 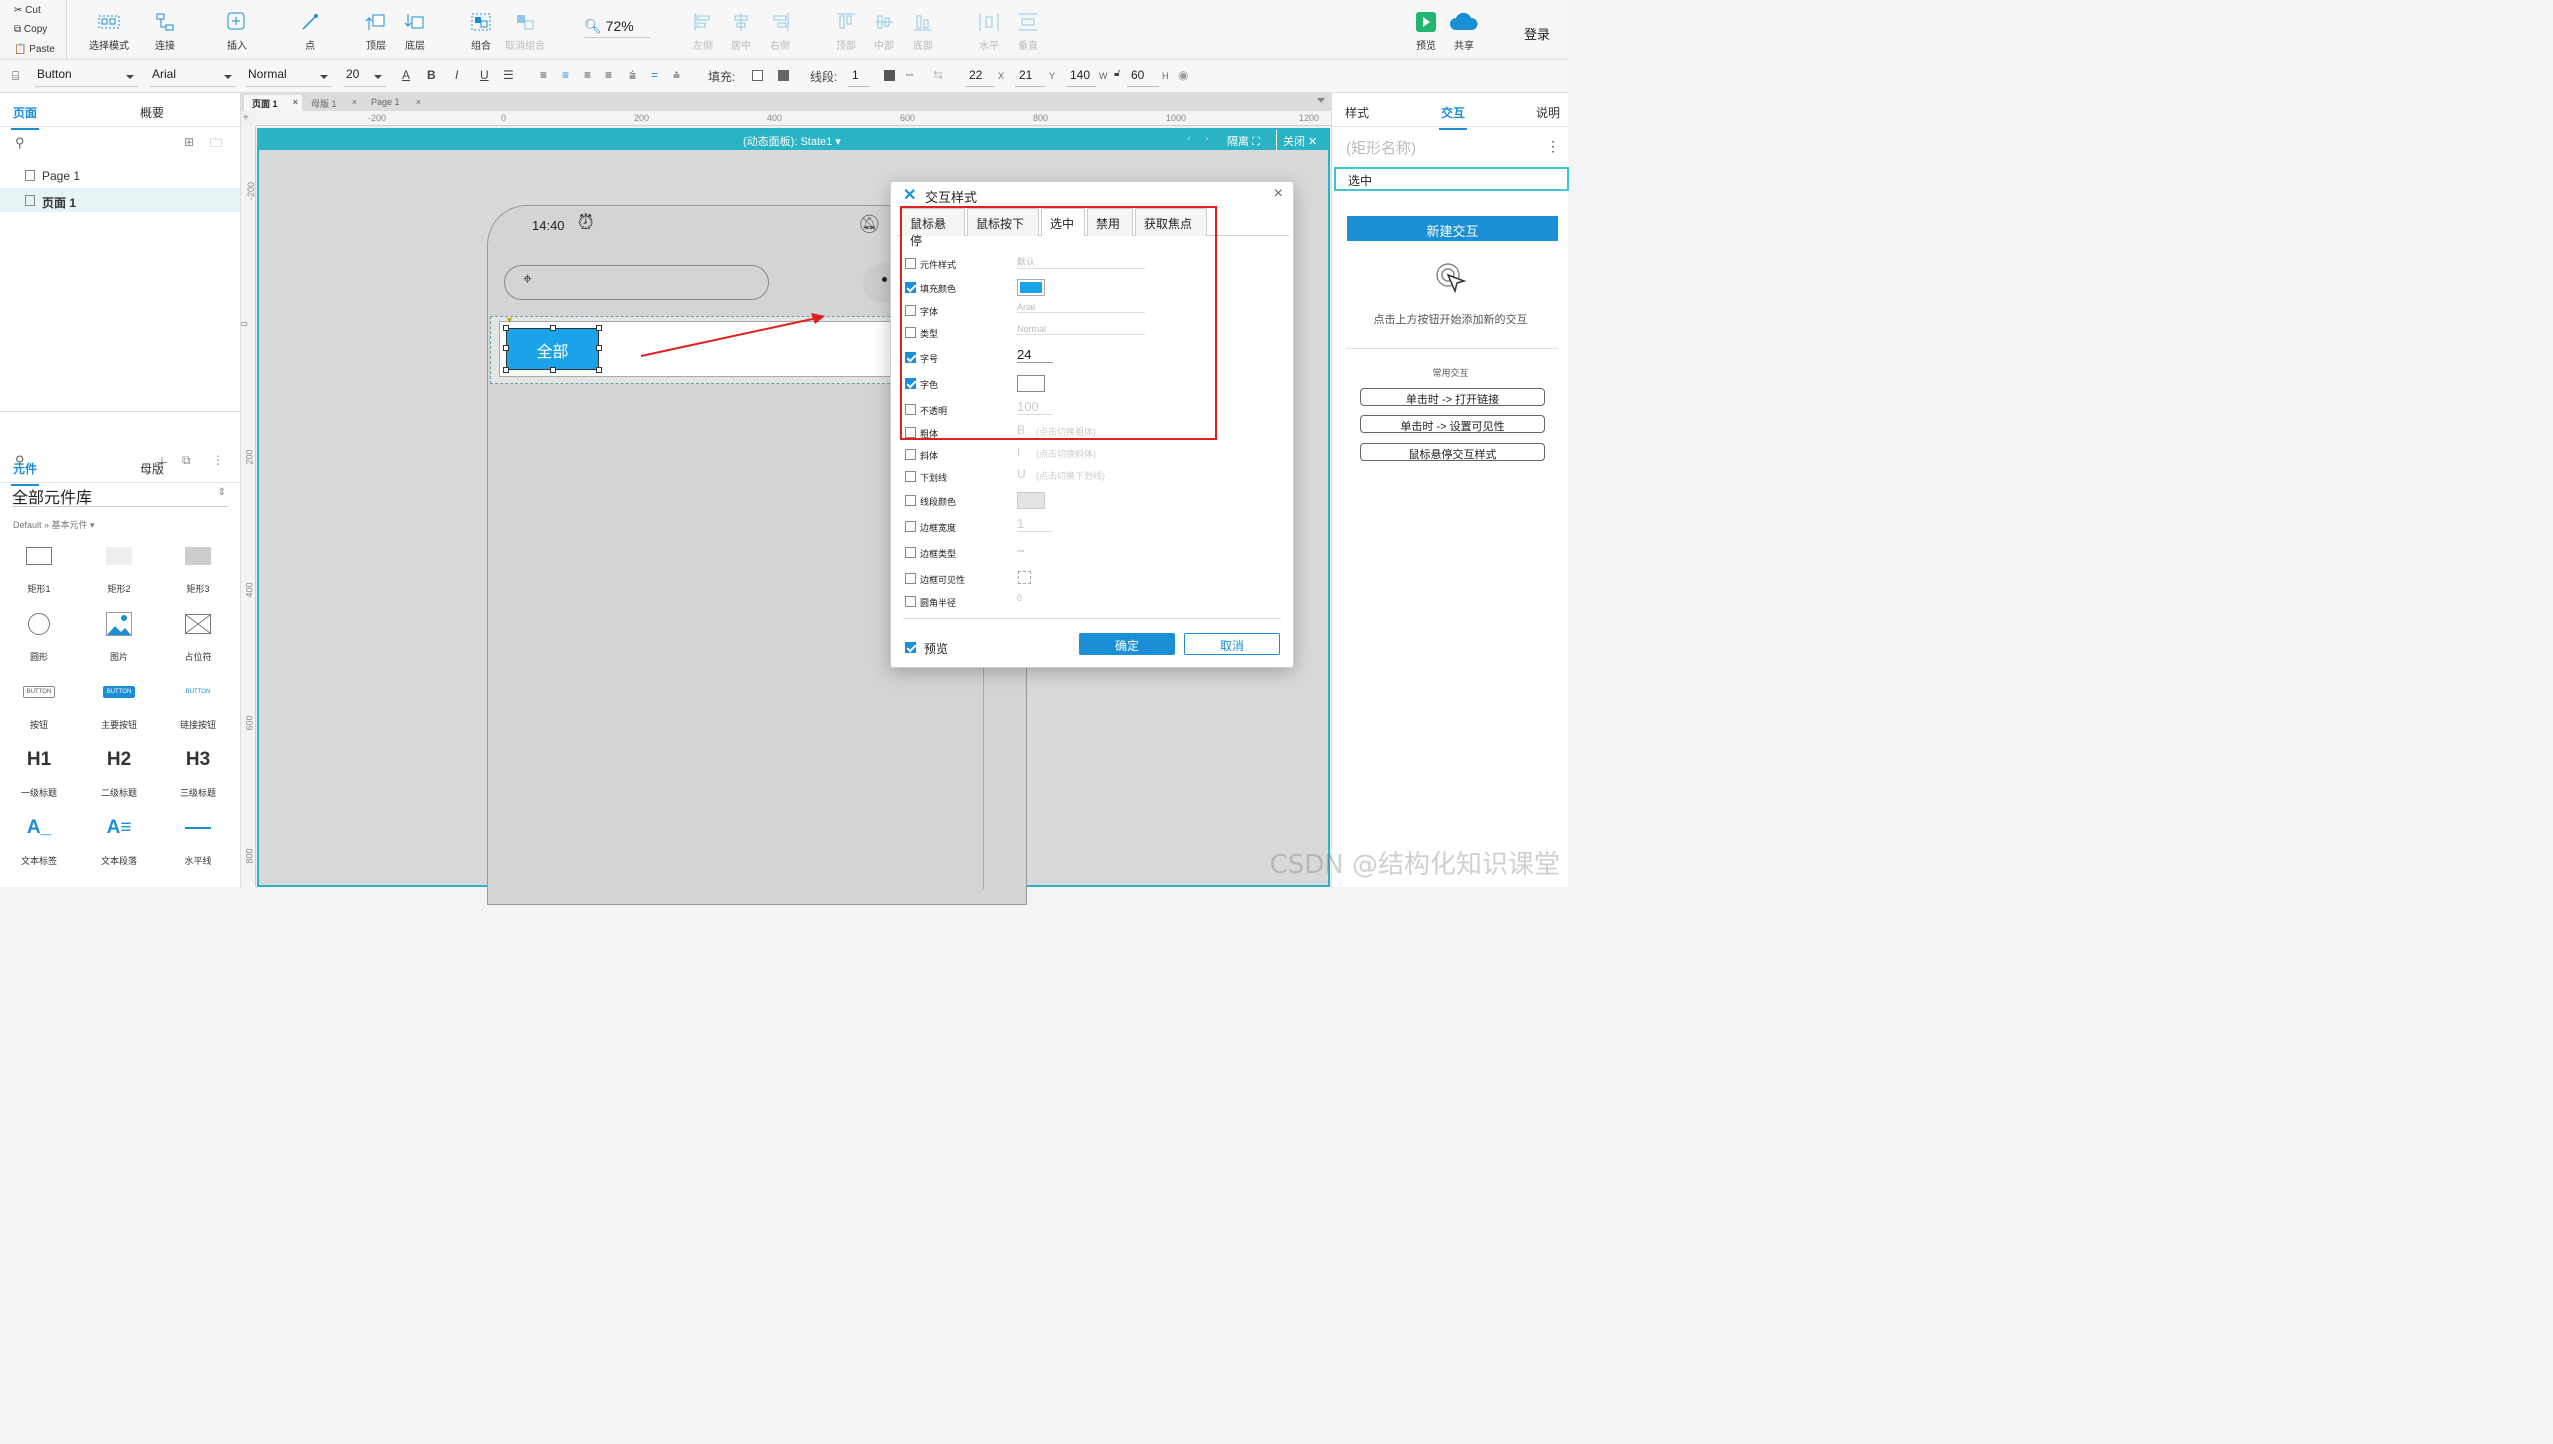 What do you see at coordinates (1300, 141) in the screenshot?
I see `close-panel-button: 关闭 ✕` at bounding box center [1300, 141].